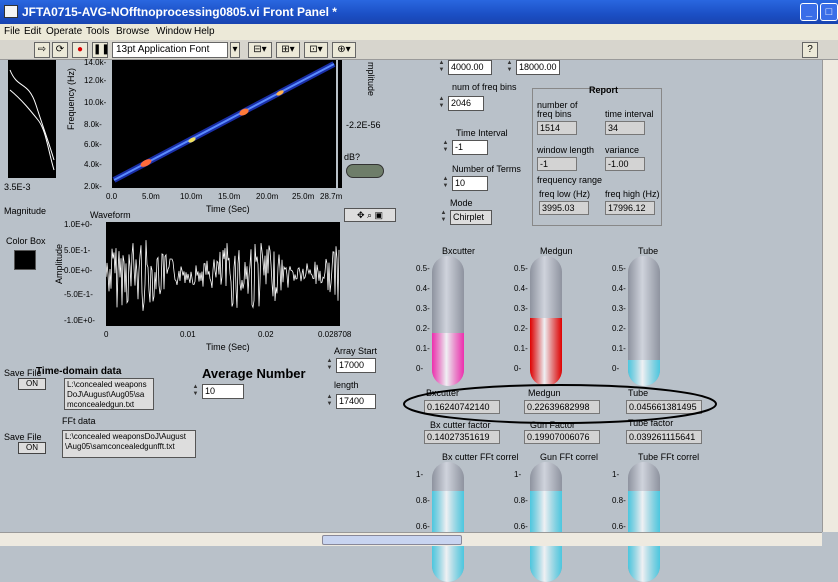  I want to click on waveform-y-tick: 5.0E-1-, so click(77, 250).